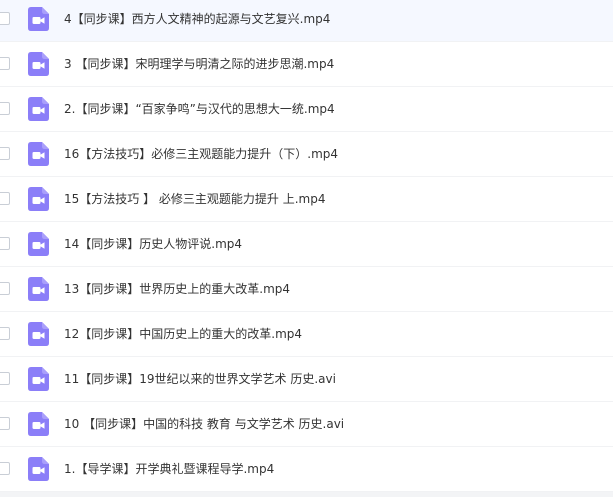 Image resolution: width=613 pixels, height=497 pixels. What do you see at coordinates (201, 154) in the screenshot?
I see `file-name: 16【方法技巧】必修三主观题能力提升（下）.mp4` at bounding box center [201, 154].